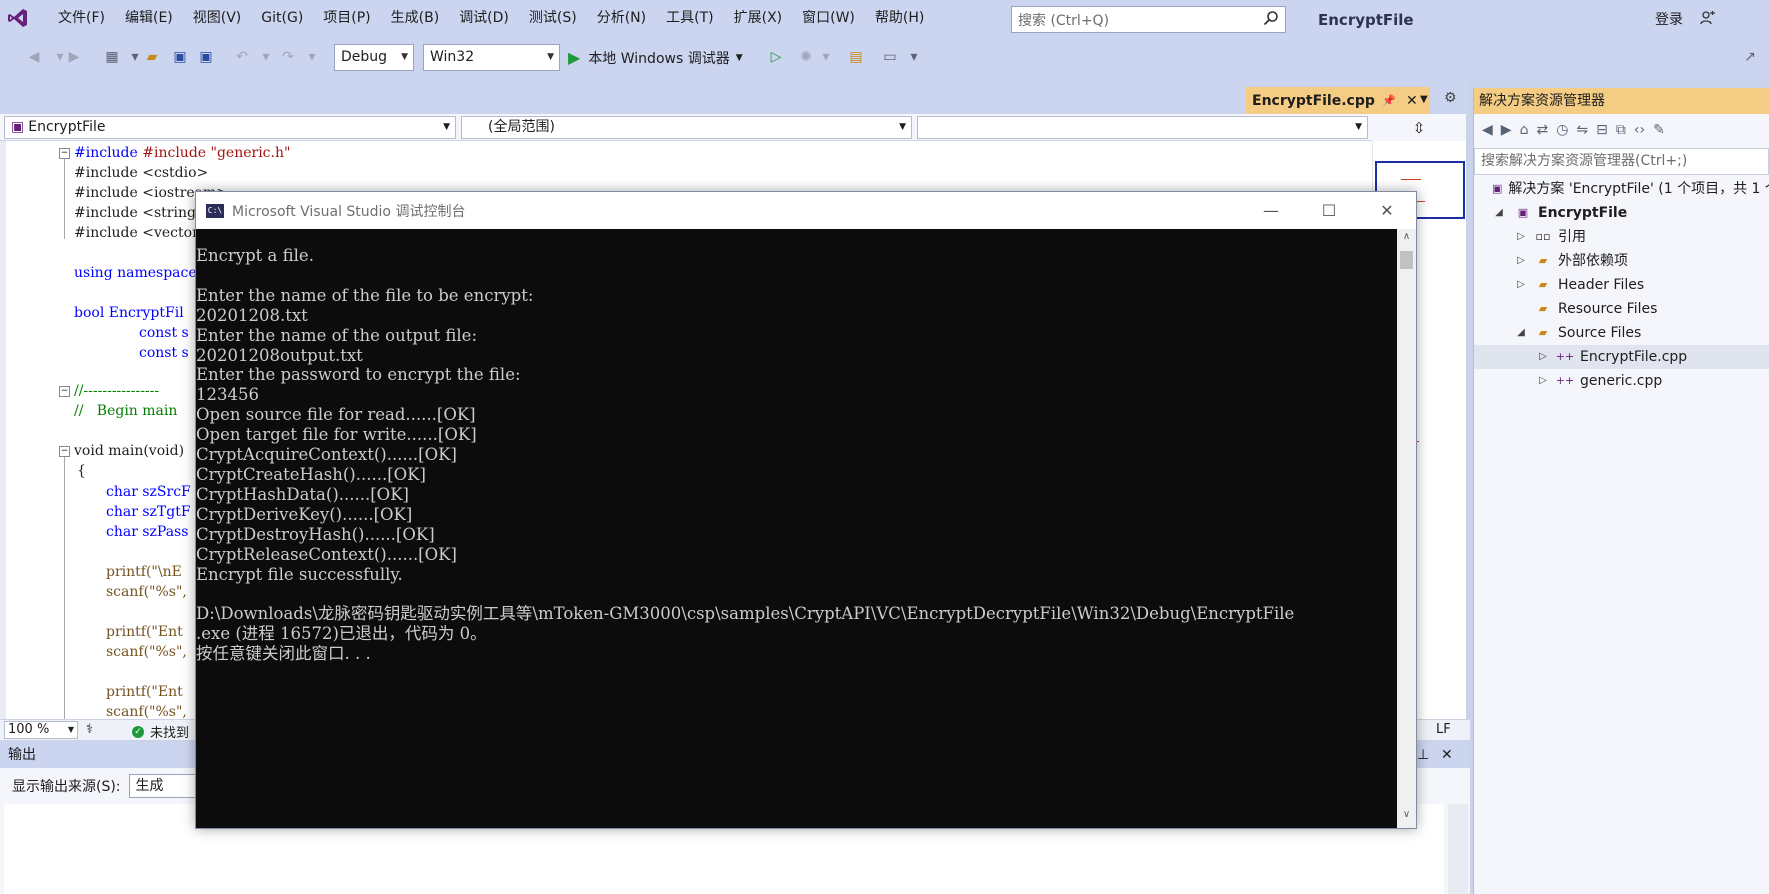  What do you see at coordinates (1389, 100) in the screenshot?
I see `pin-icon: 📌` at bounding box center [1389, 100].